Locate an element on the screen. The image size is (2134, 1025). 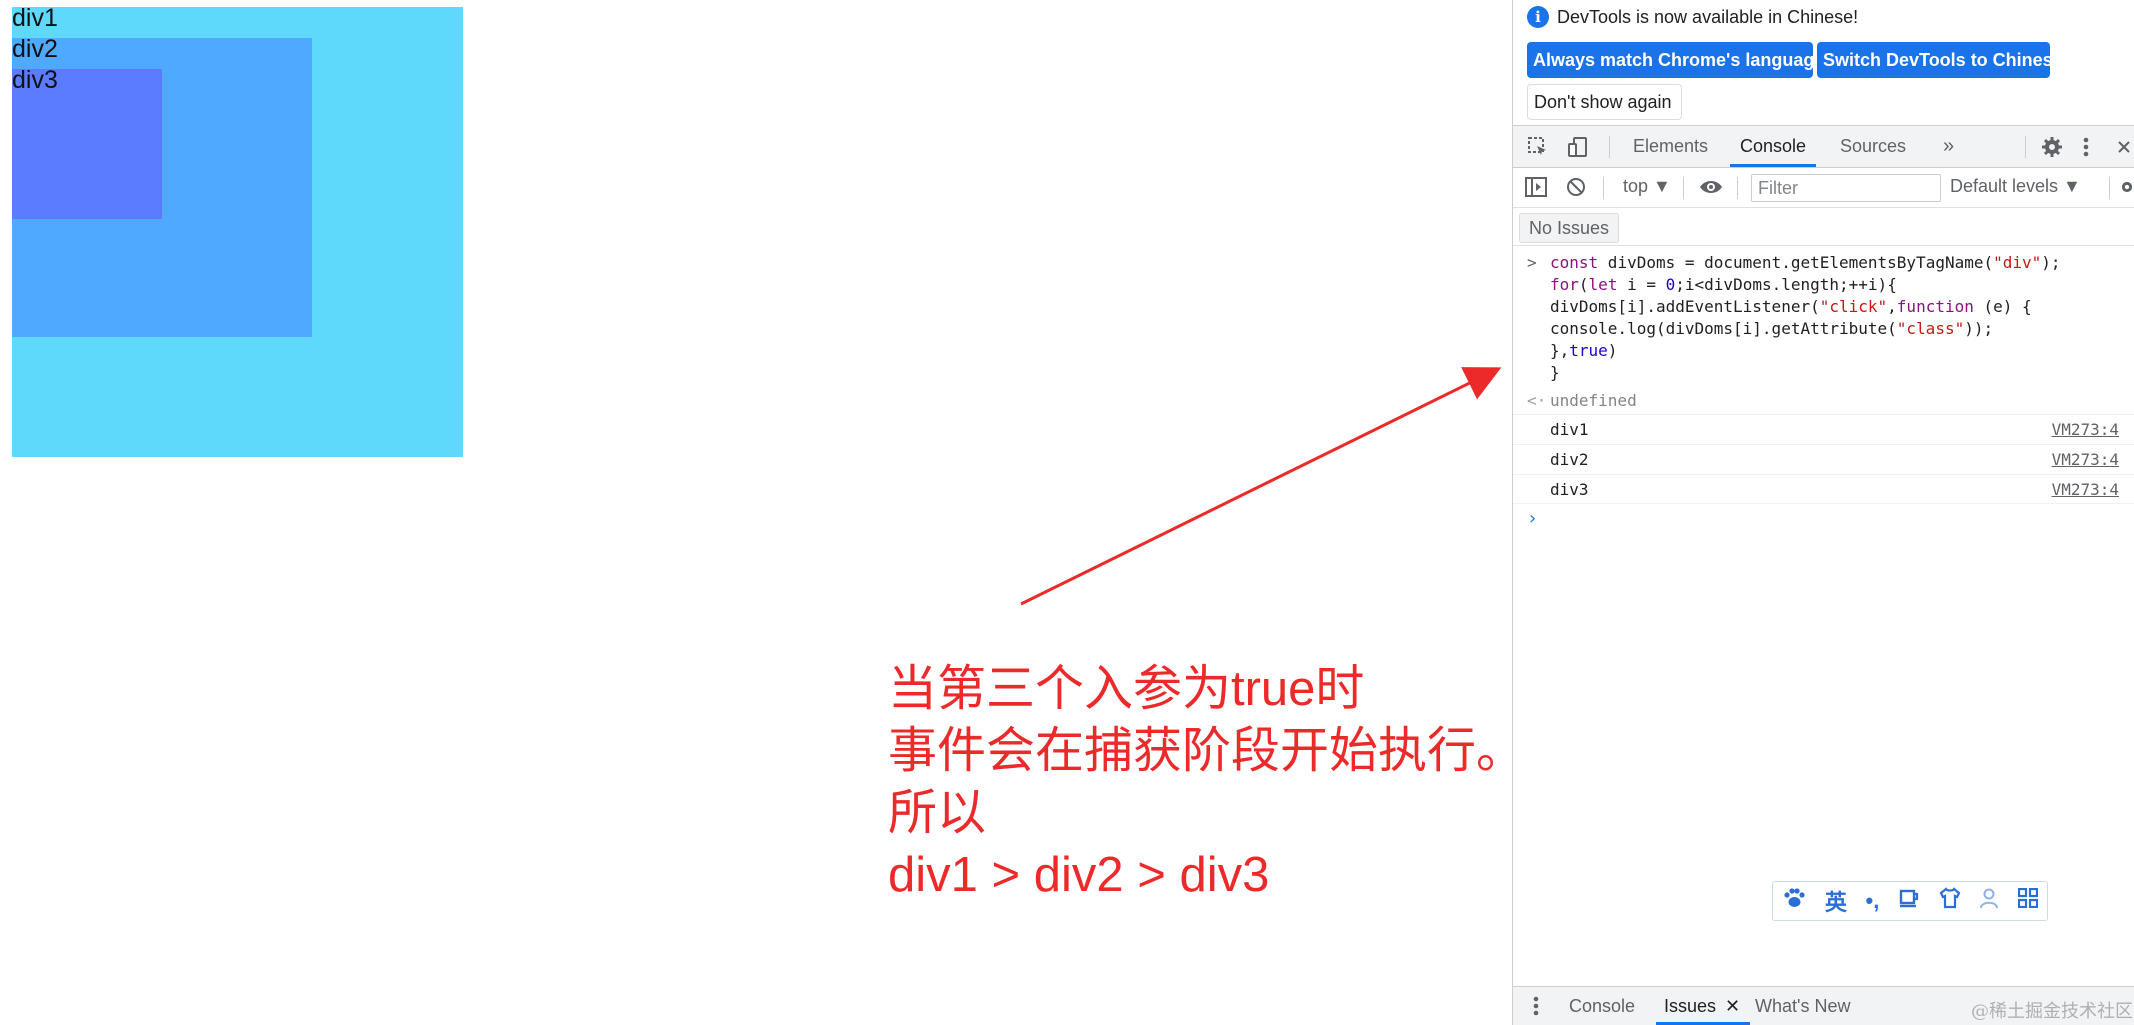
log-text: div3 is located at coordinates (1569, 489).